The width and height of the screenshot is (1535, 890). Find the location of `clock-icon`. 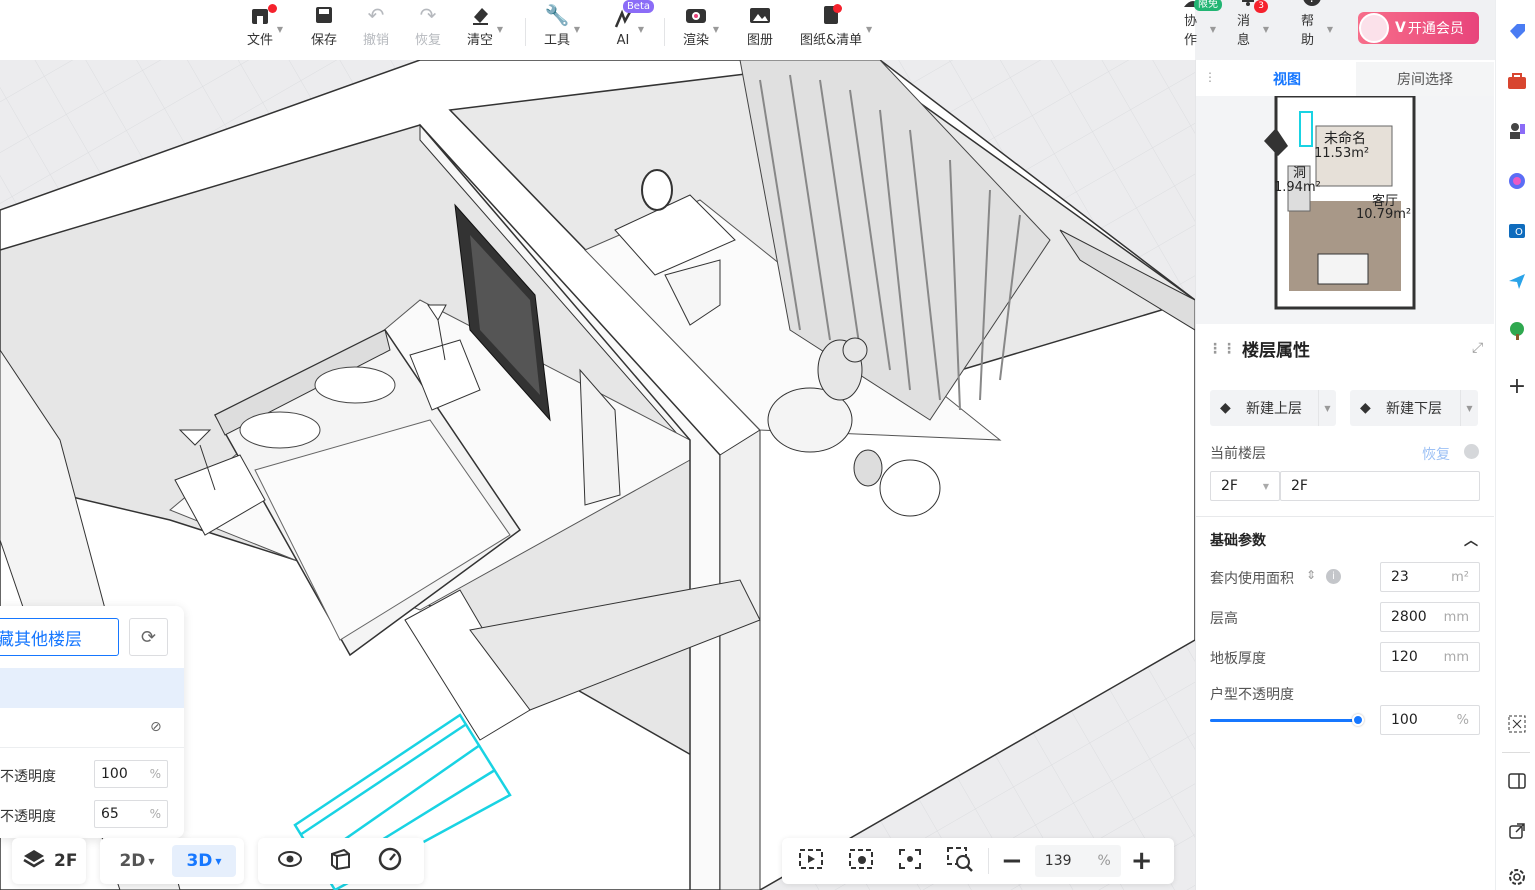

clock-icon is located at coordinates (1471, 451).